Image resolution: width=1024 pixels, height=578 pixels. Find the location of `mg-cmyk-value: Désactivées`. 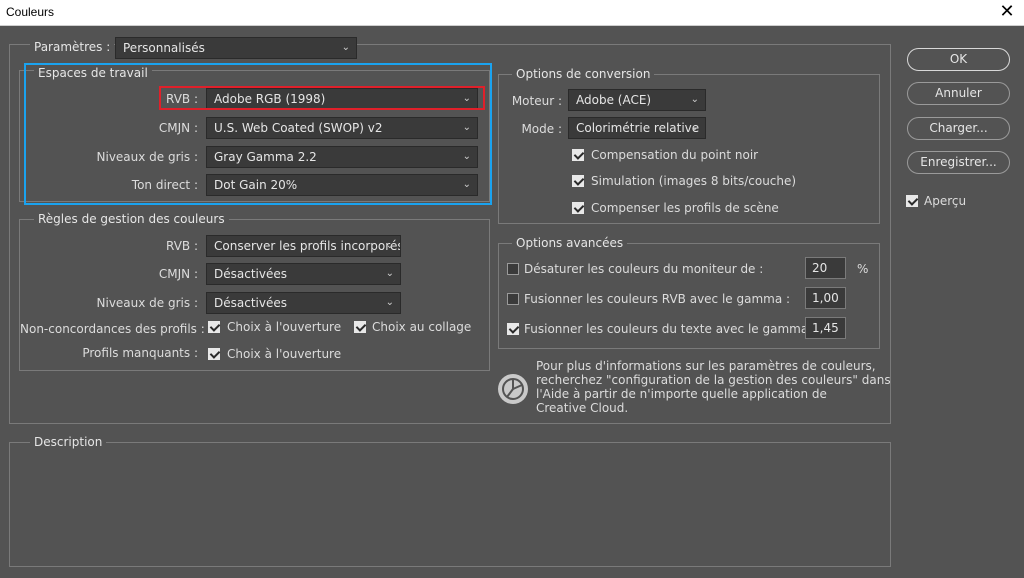

mg-cmyk-value: Désactivées is located at coordinates (250, 274).